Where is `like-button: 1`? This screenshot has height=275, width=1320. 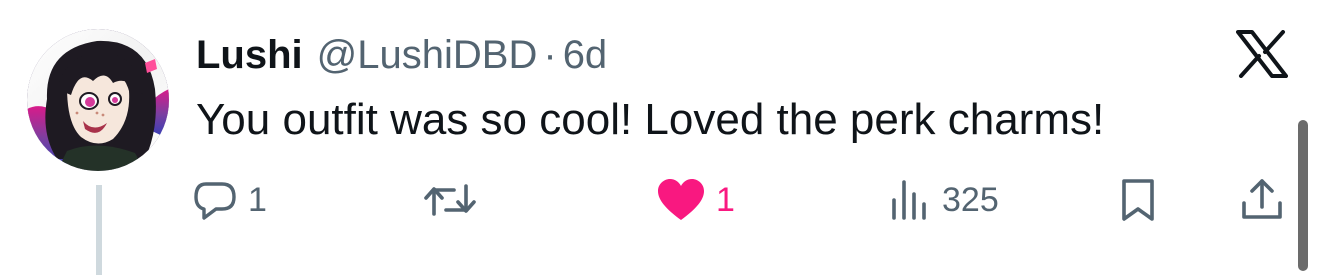 like-button: 1 is located at coordinates (695, 200).